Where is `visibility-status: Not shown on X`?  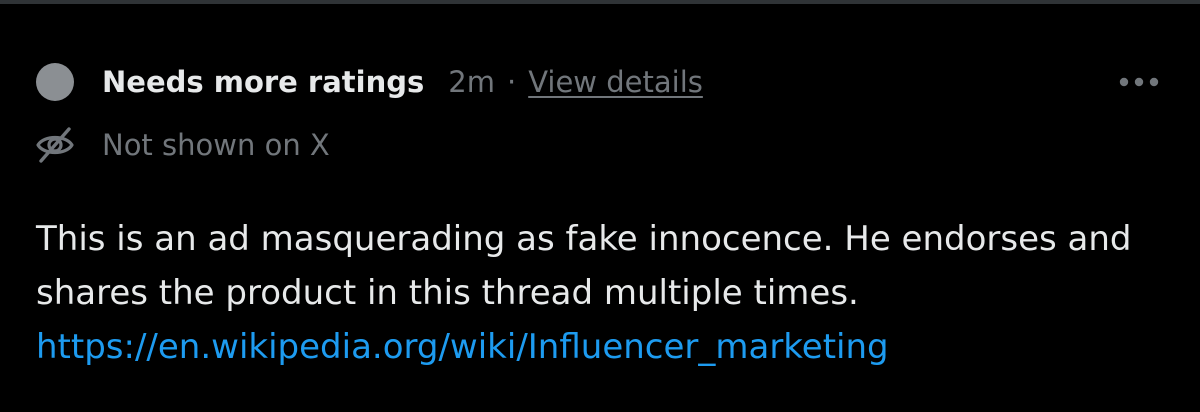 visibility-status: Not shown on X is located at coordinates (182, 145).